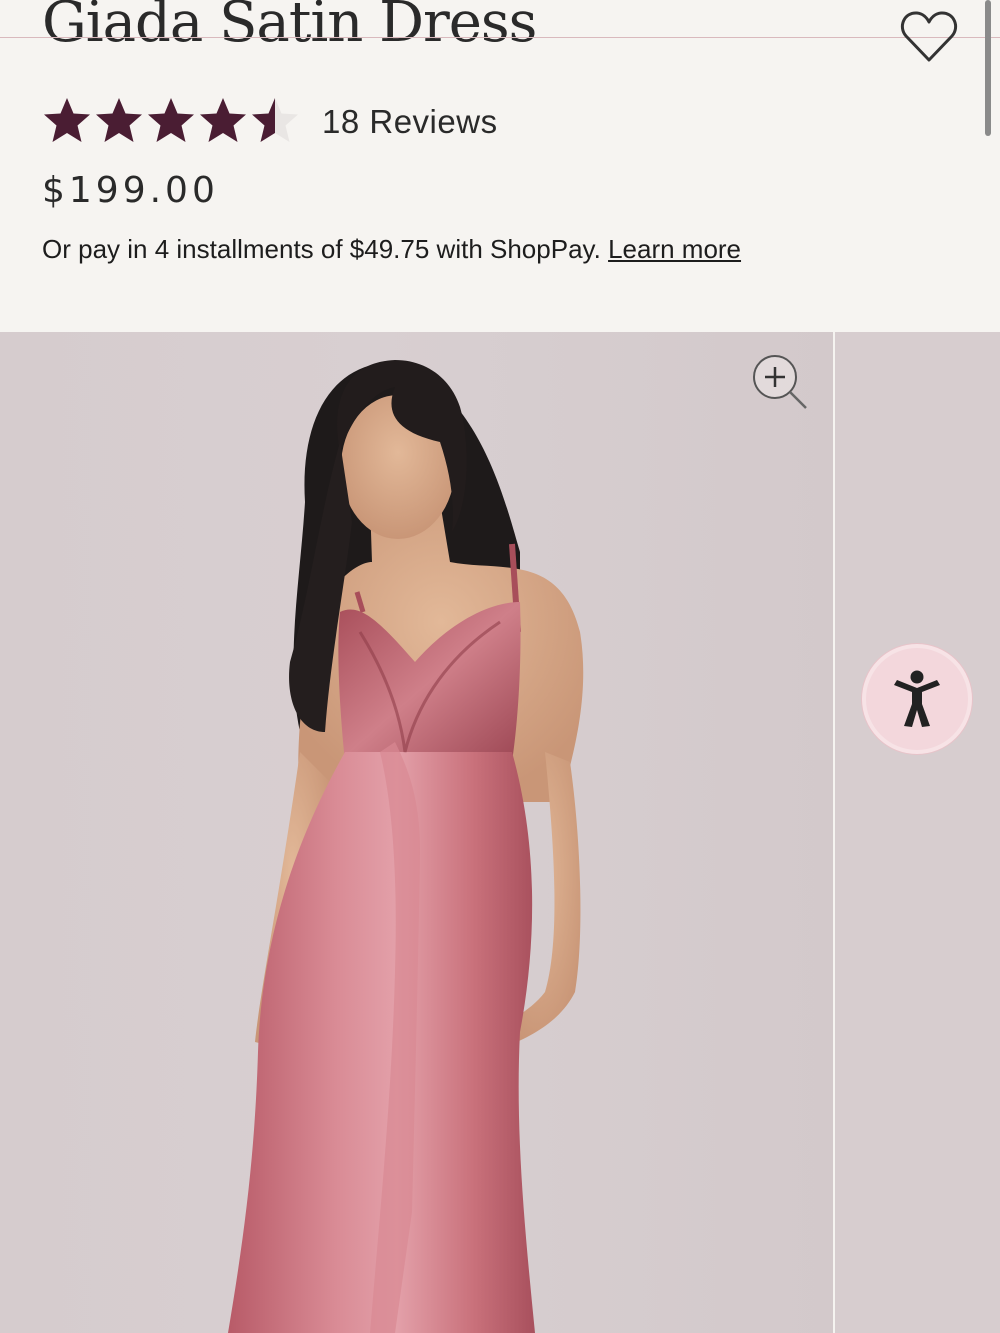  Describe the element at coordinates (410, 122) in the screenshot. I see `review-count-link: 18 Reviews` at that location.